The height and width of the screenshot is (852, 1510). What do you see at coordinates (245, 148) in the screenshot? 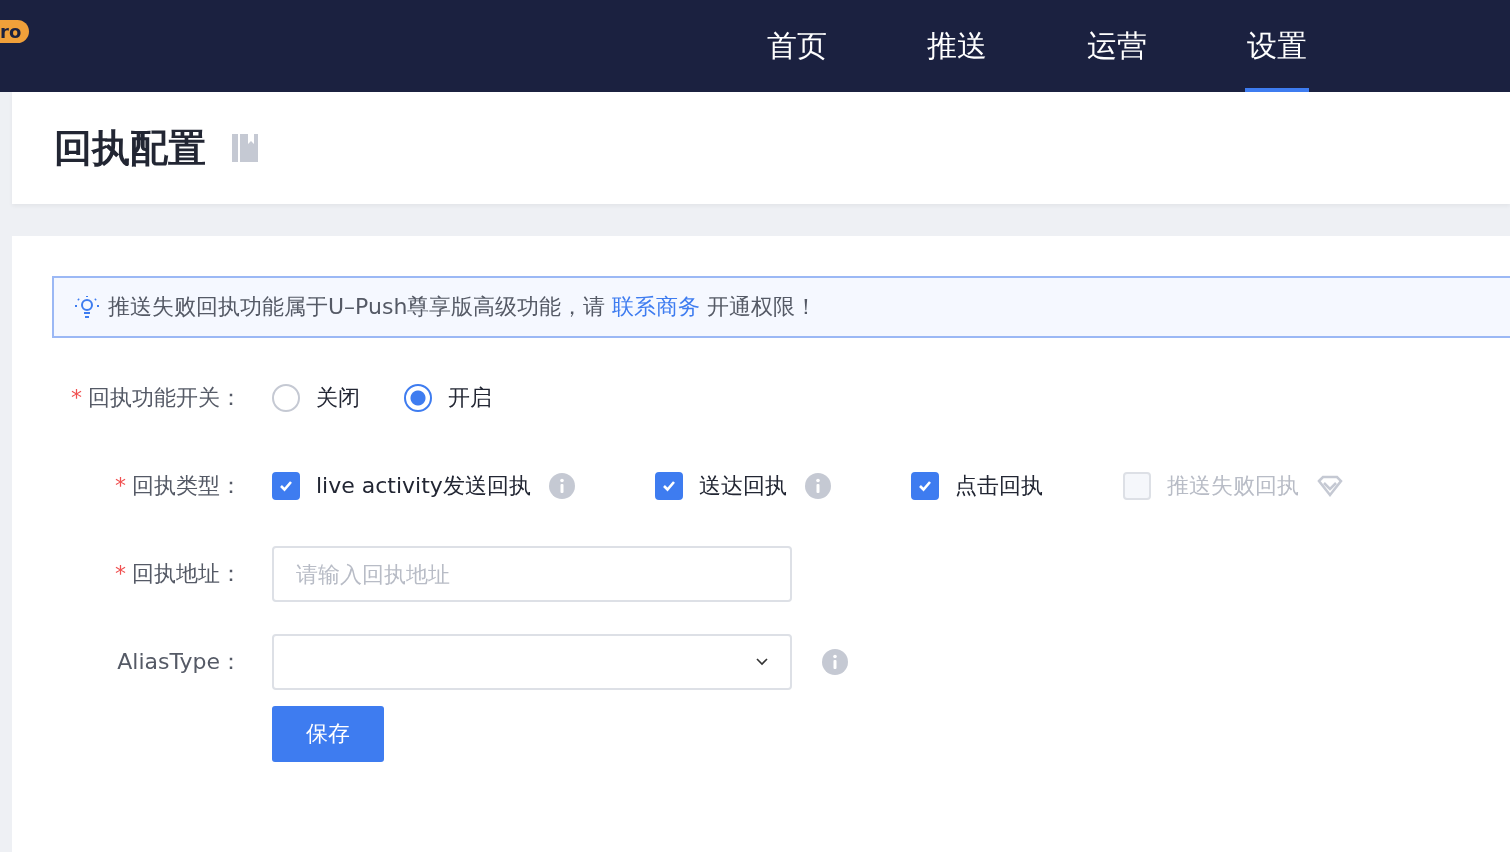
I see `book-icon` at bounding box center [245, 148].